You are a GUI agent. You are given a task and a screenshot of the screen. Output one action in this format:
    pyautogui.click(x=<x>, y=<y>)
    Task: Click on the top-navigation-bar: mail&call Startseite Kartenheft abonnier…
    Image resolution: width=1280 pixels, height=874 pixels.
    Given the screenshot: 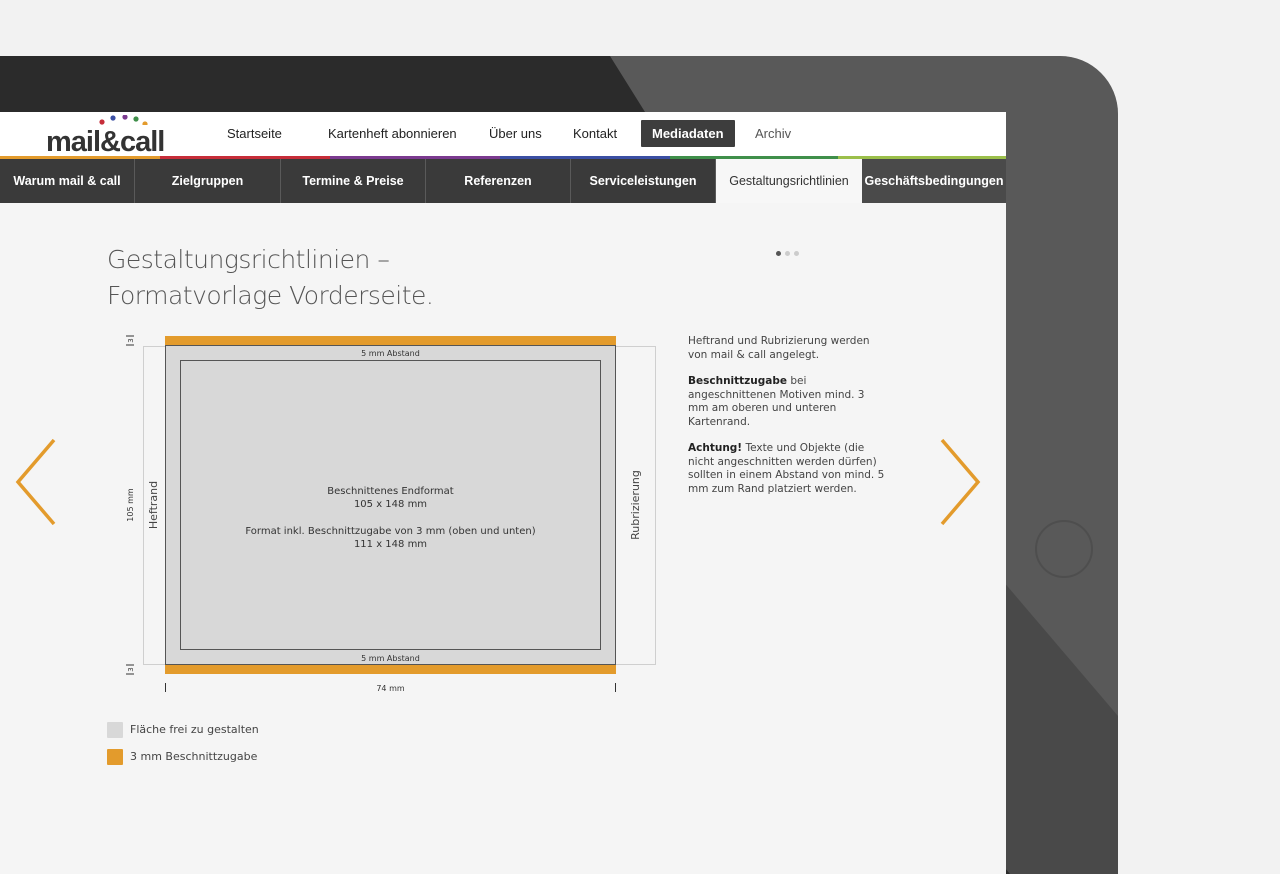 What is the action you would take?
    pyautogui.click(x=503, y=135)
    